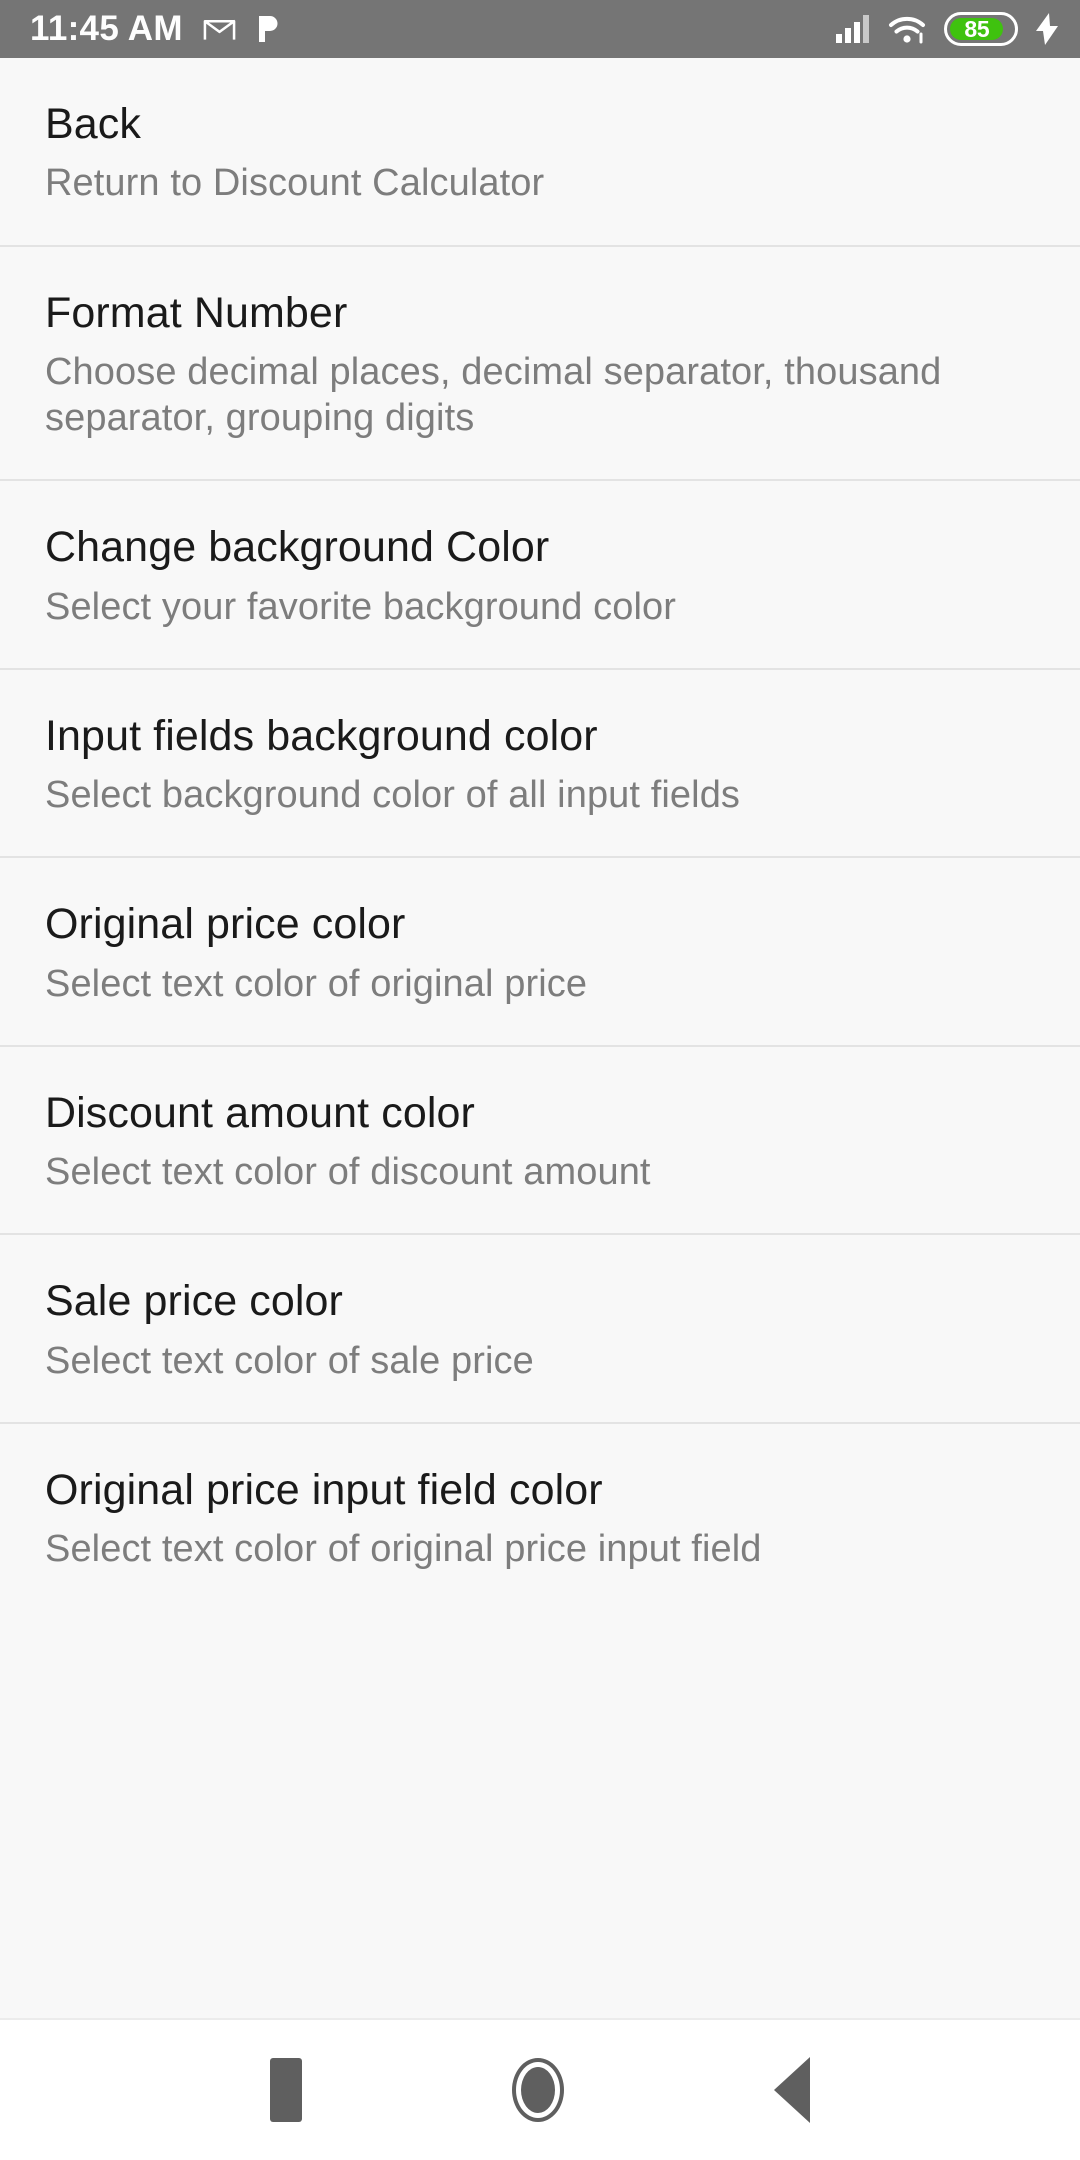 Image resolution: width=1080 pixels, height=2160 pixels. Describe the element at coordinates (540, 29) in the screenshot. I see `status-bar: 11:45 AM 85` at that location.